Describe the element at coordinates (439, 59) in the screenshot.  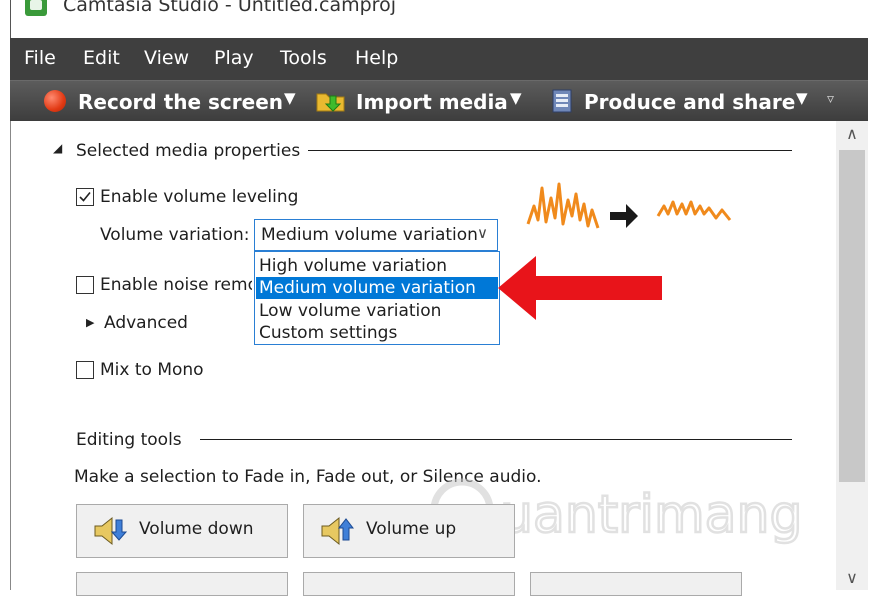
I see `menu-bar: File Edit View Play Tools Help` at that location.